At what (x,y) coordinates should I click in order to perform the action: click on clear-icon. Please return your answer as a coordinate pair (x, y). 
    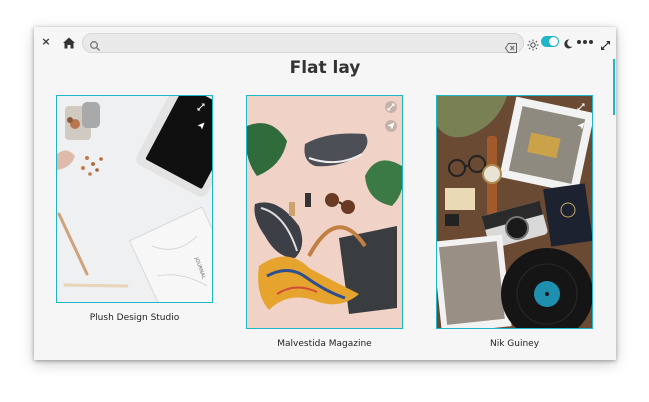
    Looking at the image, I should click on (510, 45).